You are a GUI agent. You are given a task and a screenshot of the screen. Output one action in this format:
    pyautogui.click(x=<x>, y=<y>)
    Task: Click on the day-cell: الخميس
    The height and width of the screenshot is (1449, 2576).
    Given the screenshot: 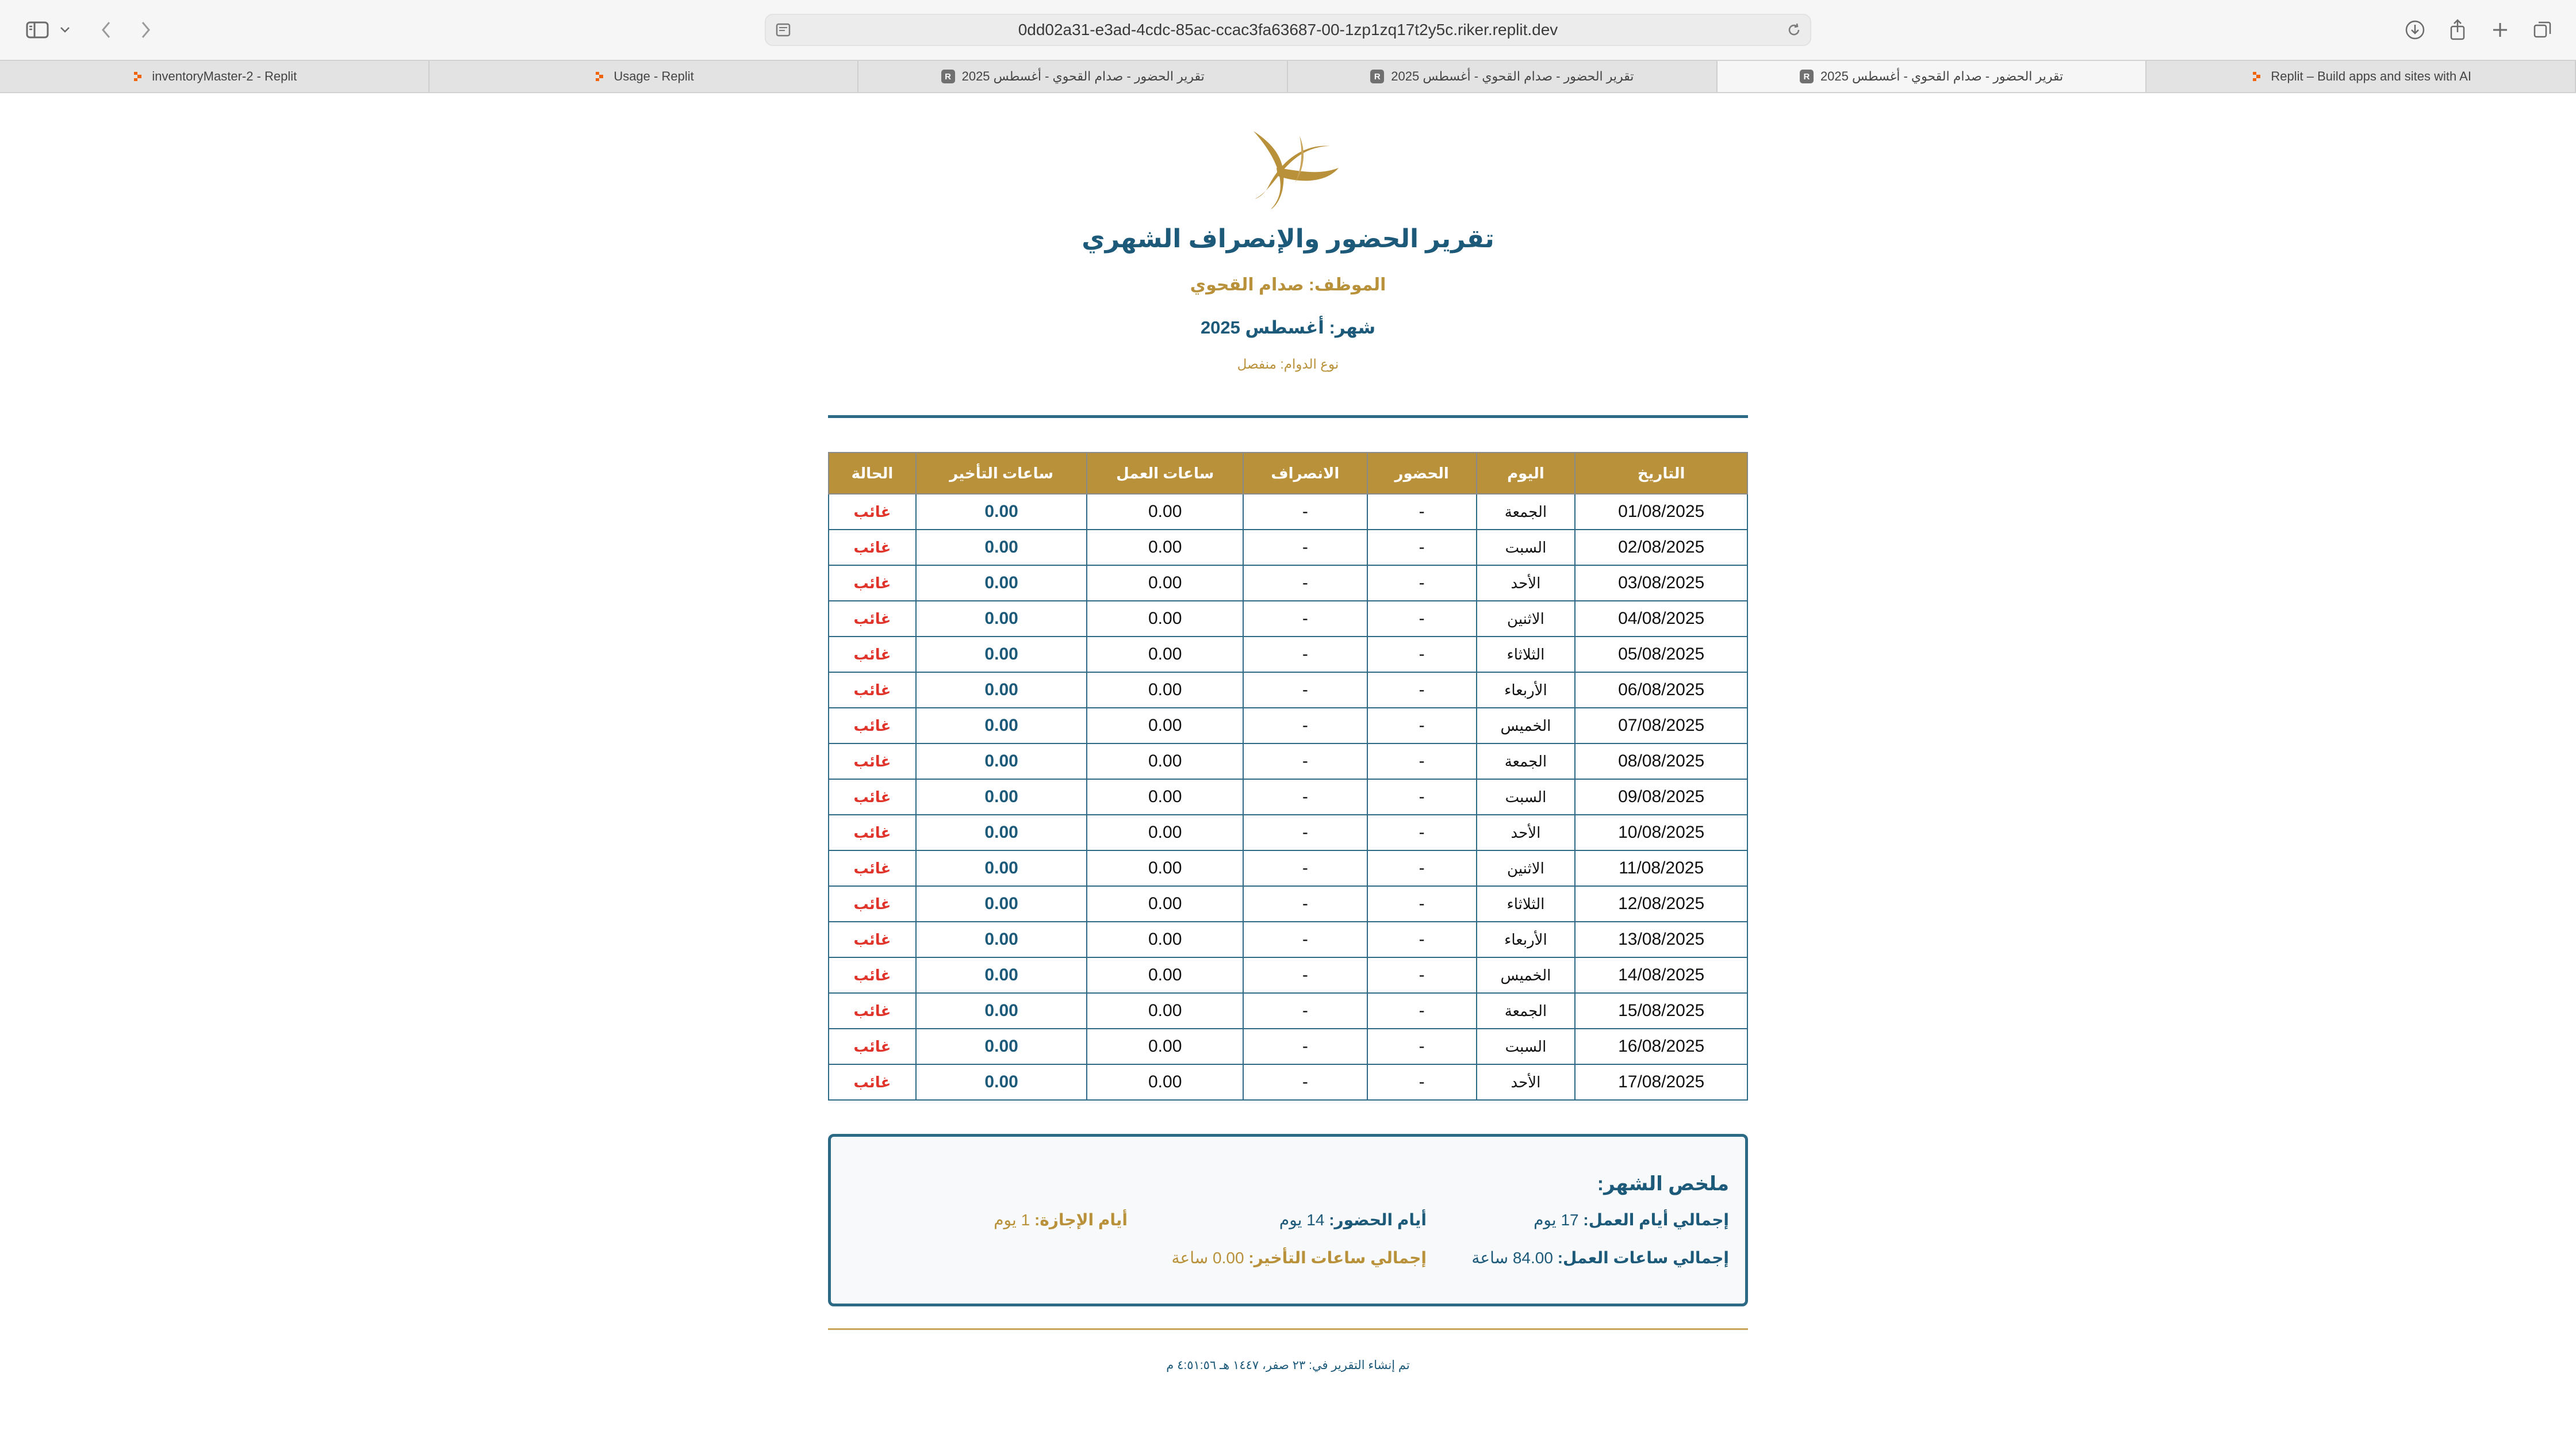 What is the action you would take?
    pyautogui.click(x=1525, y=975)
    